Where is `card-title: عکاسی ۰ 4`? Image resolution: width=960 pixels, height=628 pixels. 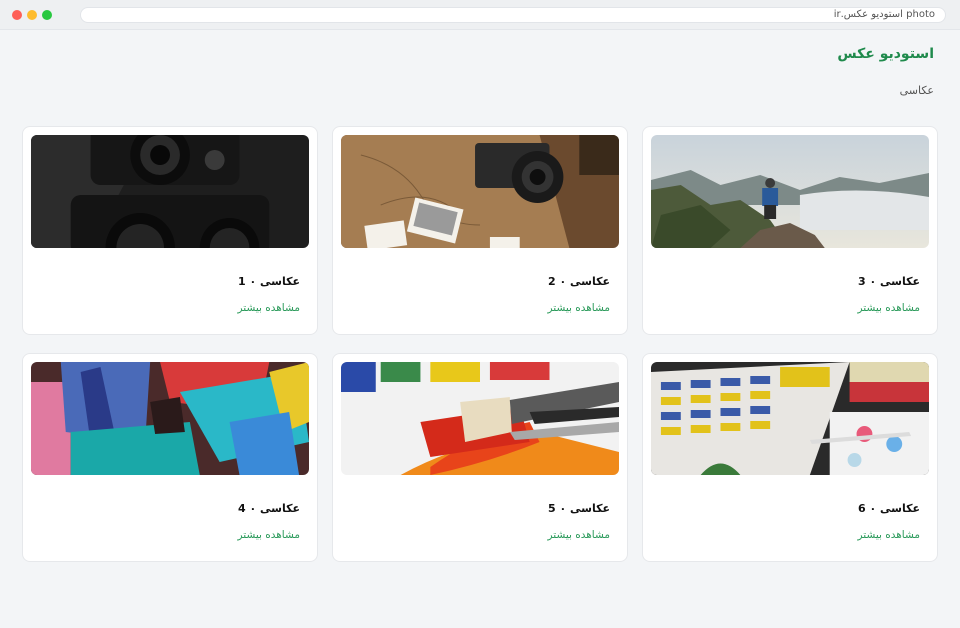 card-title: عکاسی ۰ 4 is located at coordinates (268, 508).